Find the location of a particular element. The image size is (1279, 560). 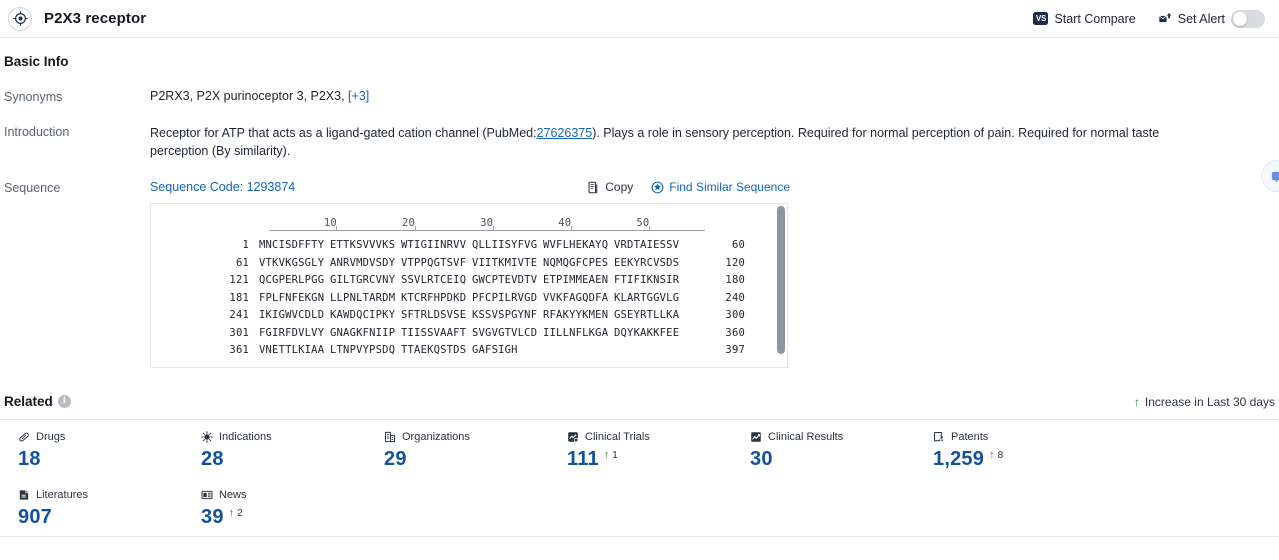

sequence-chunk: VVKFAGQDFA is located at coordinates (576, 297).